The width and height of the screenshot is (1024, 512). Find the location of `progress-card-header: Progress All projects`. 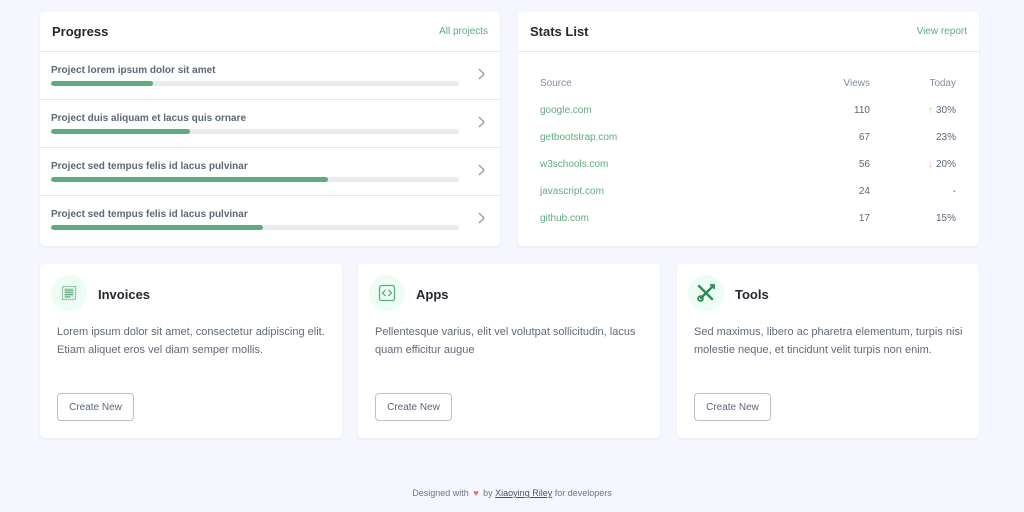

progress-card-header: Progress All projects is located at coordinates (270, 32).